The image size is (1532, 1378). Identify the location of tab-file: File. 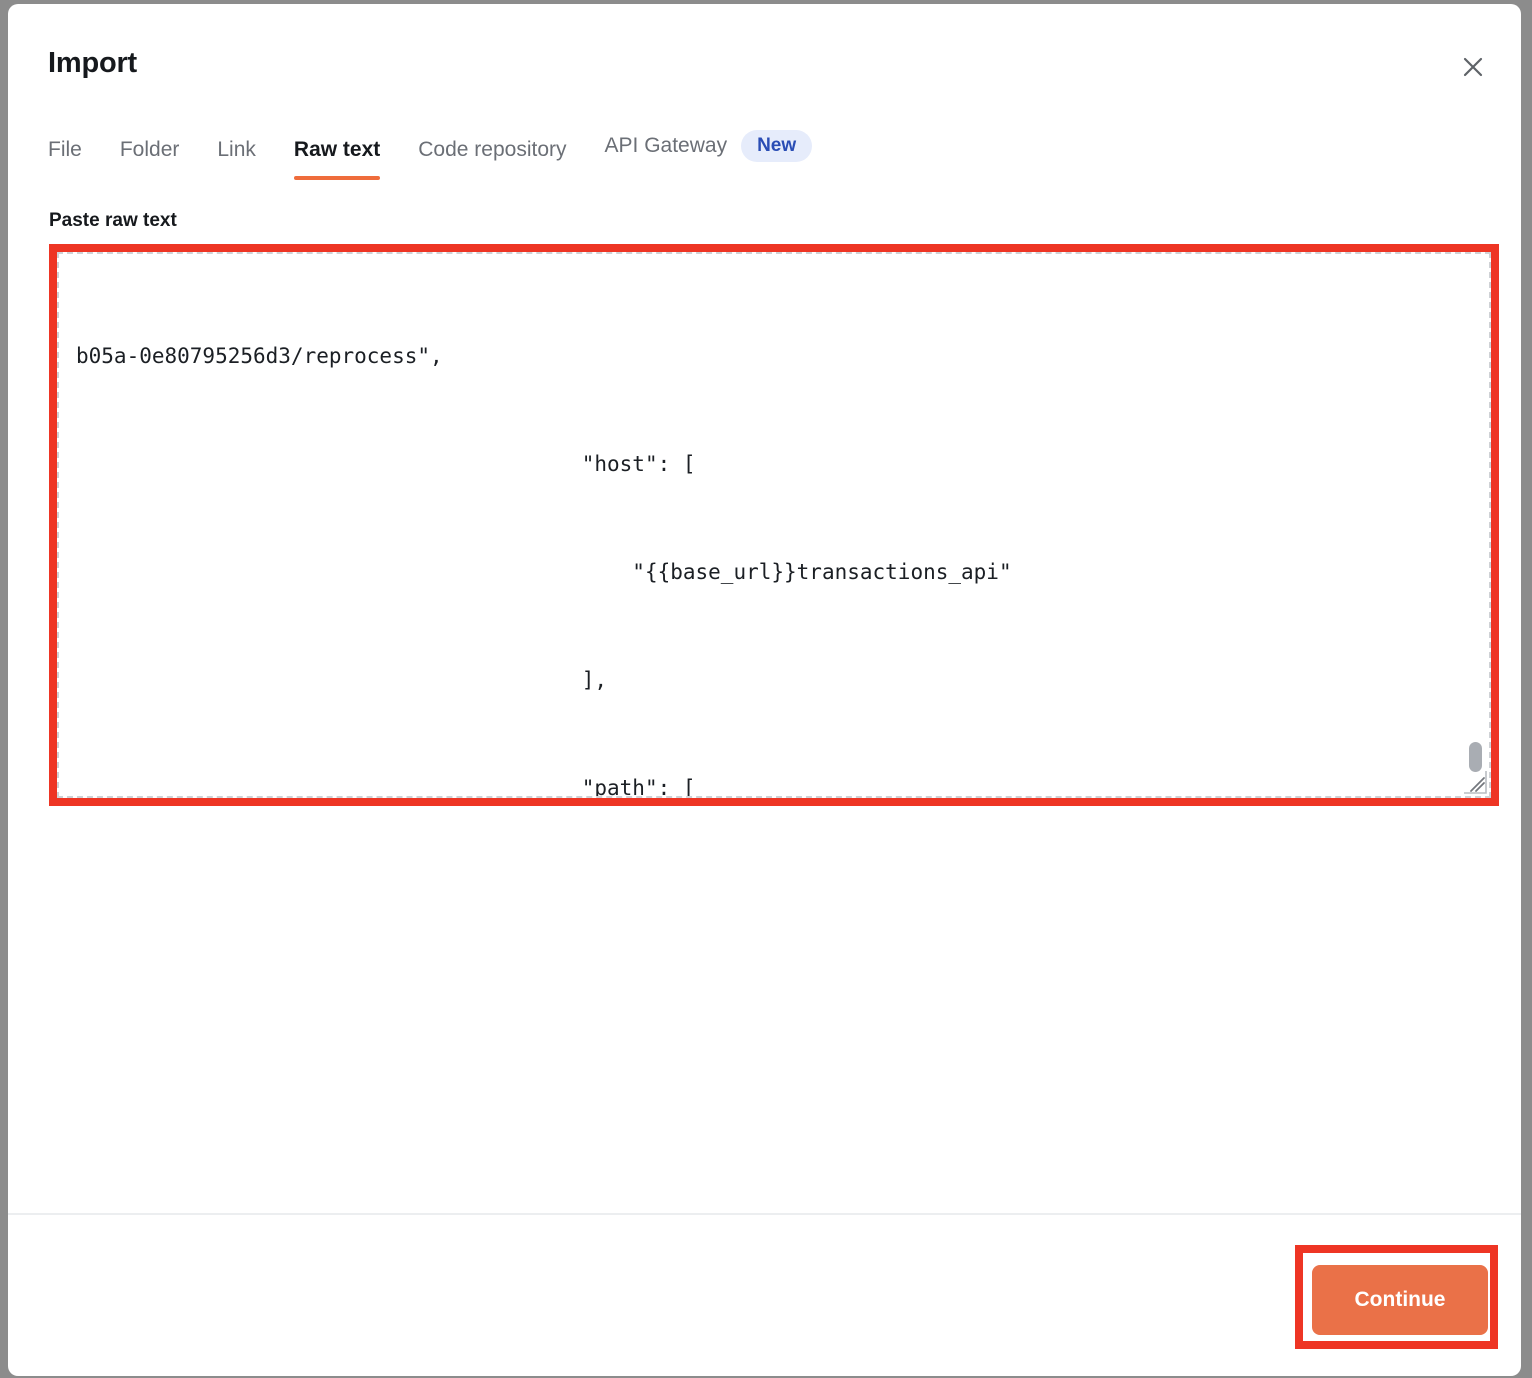
(65, 159).